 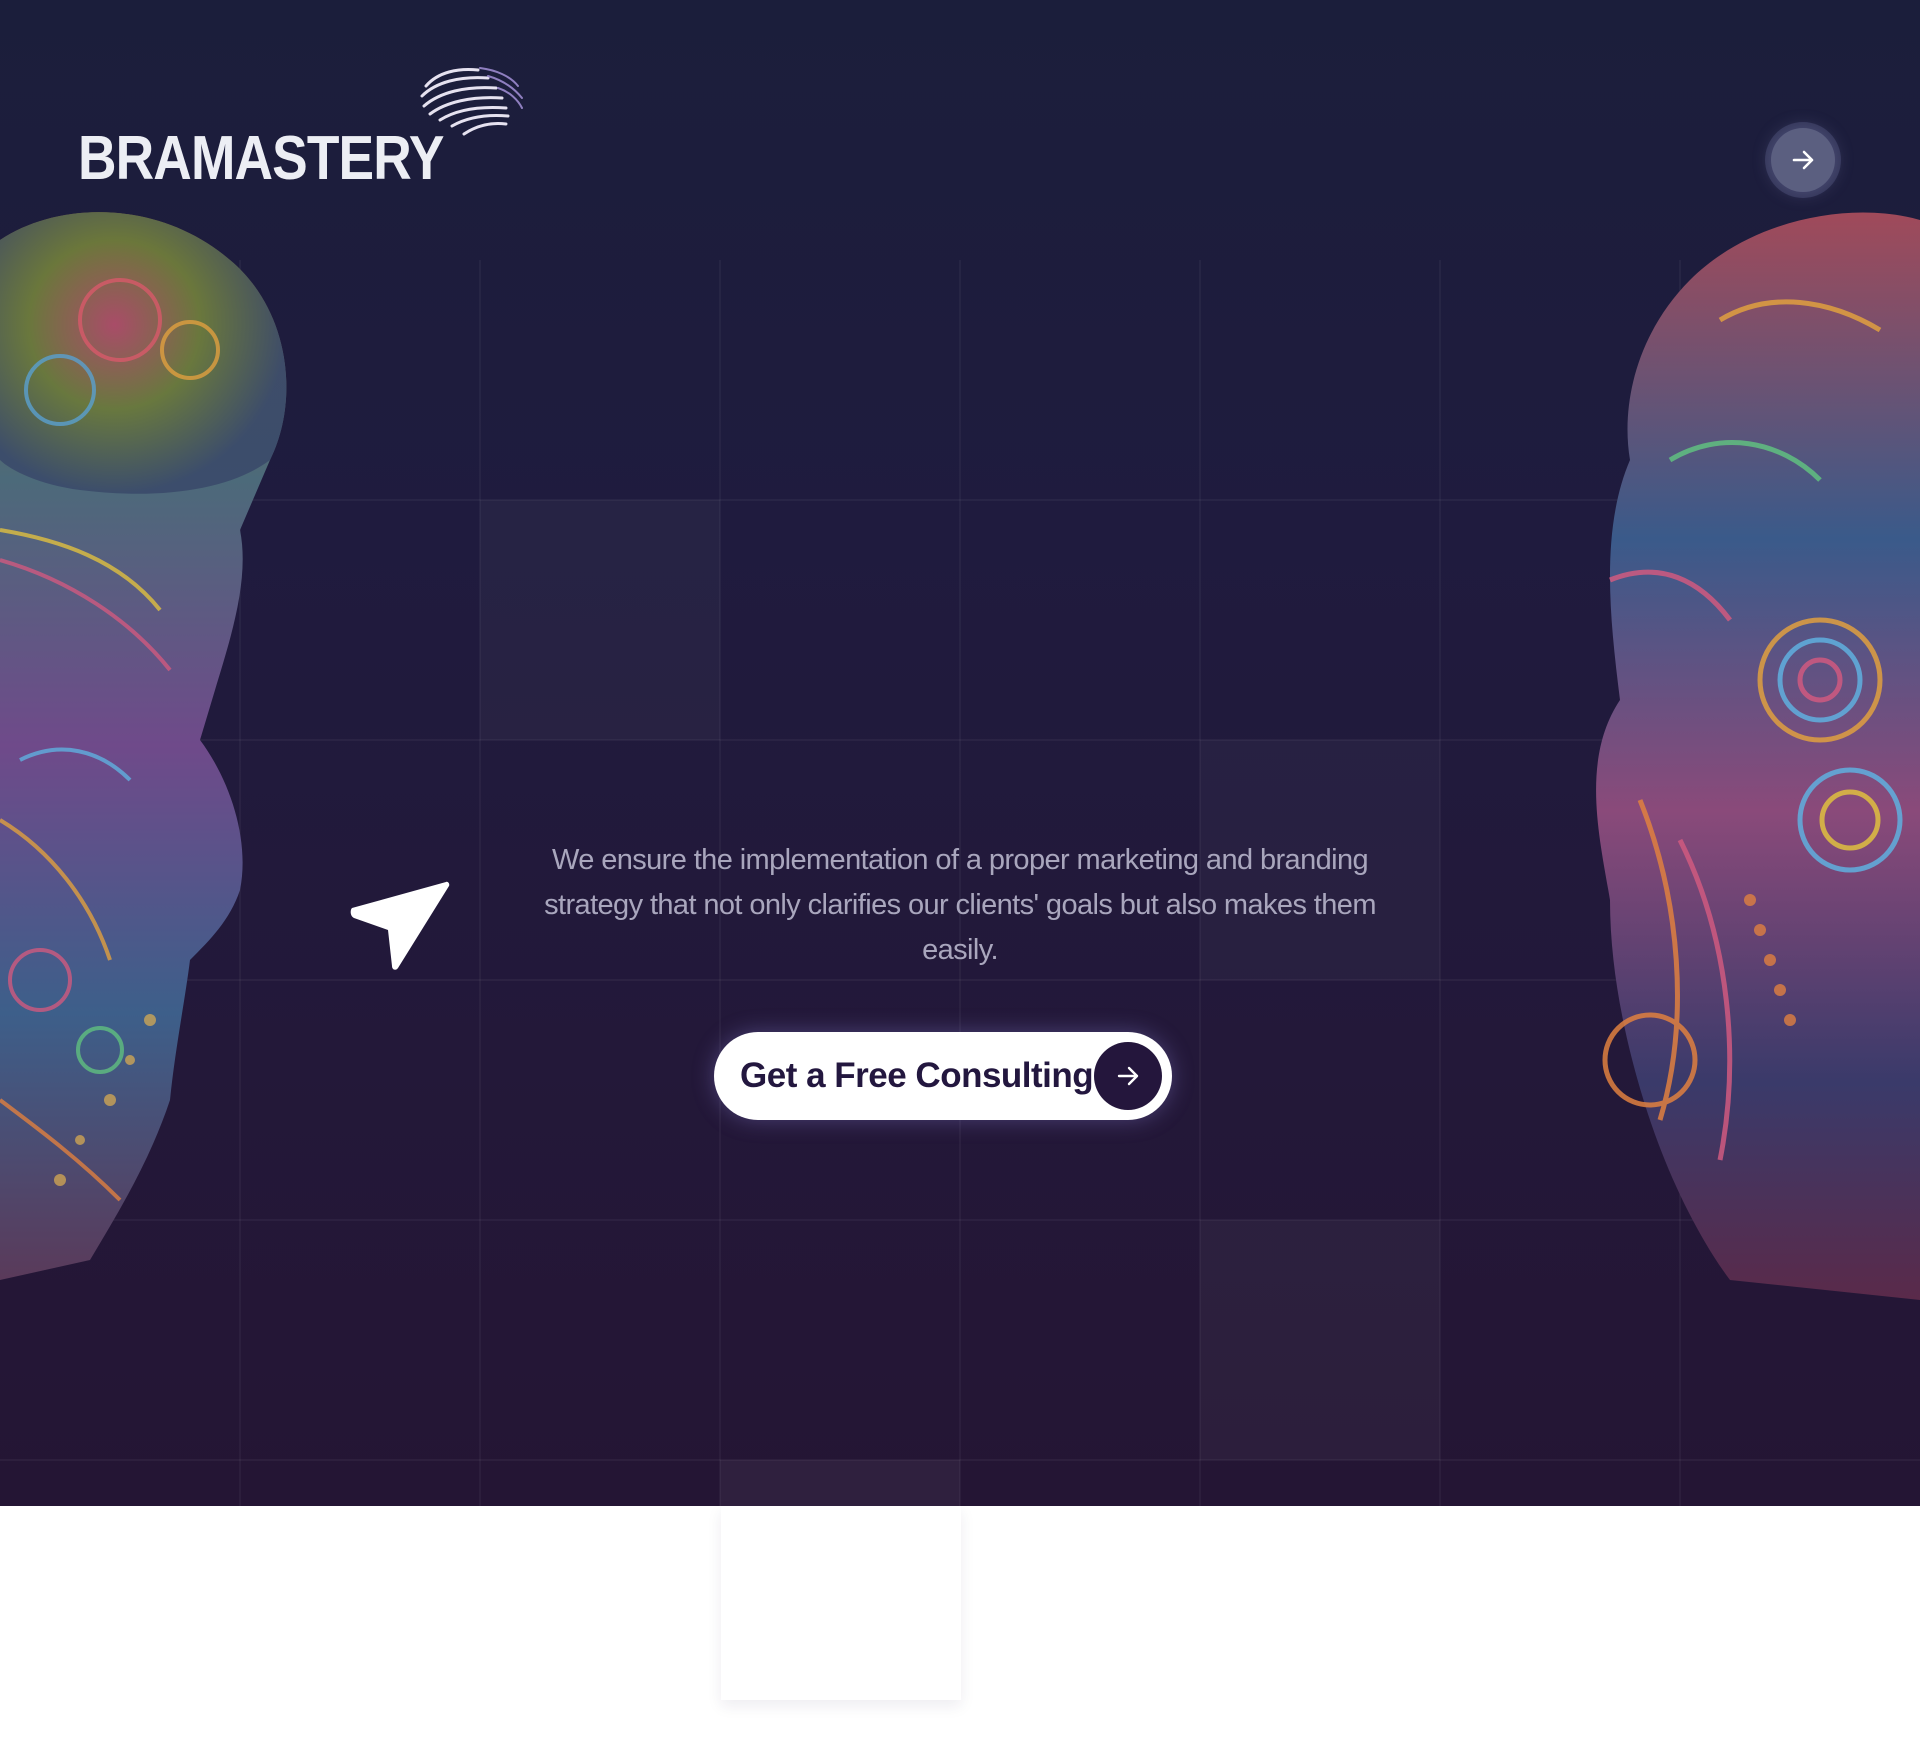 I want to click on brain-icon, so click(x=471, y=101).